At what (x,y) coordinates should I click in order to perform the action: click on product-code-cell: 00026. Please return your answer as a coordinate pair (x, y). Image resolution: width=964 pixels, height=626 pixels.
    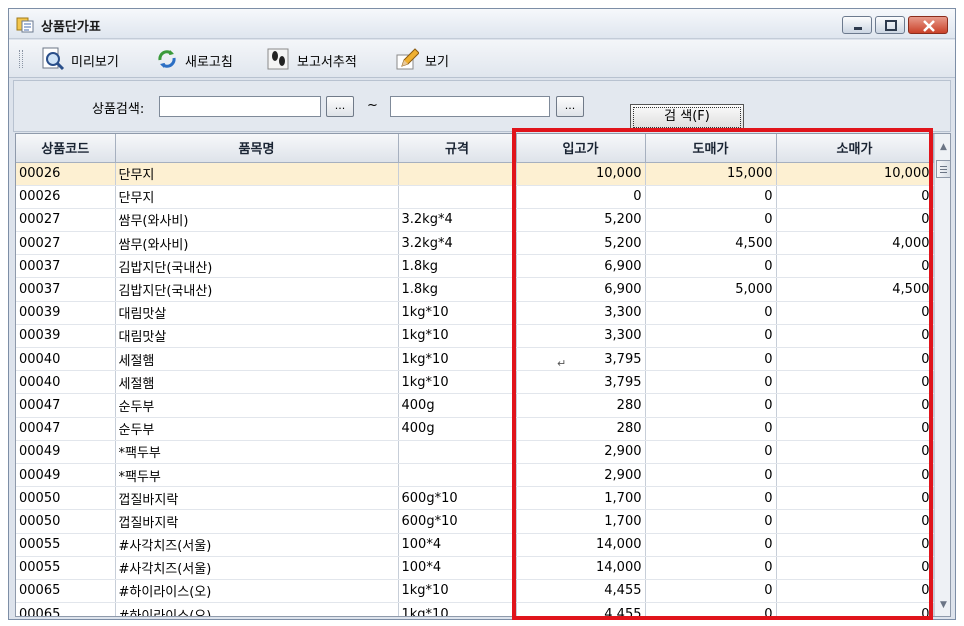
    Looking at the image, I should click on (66, 174).